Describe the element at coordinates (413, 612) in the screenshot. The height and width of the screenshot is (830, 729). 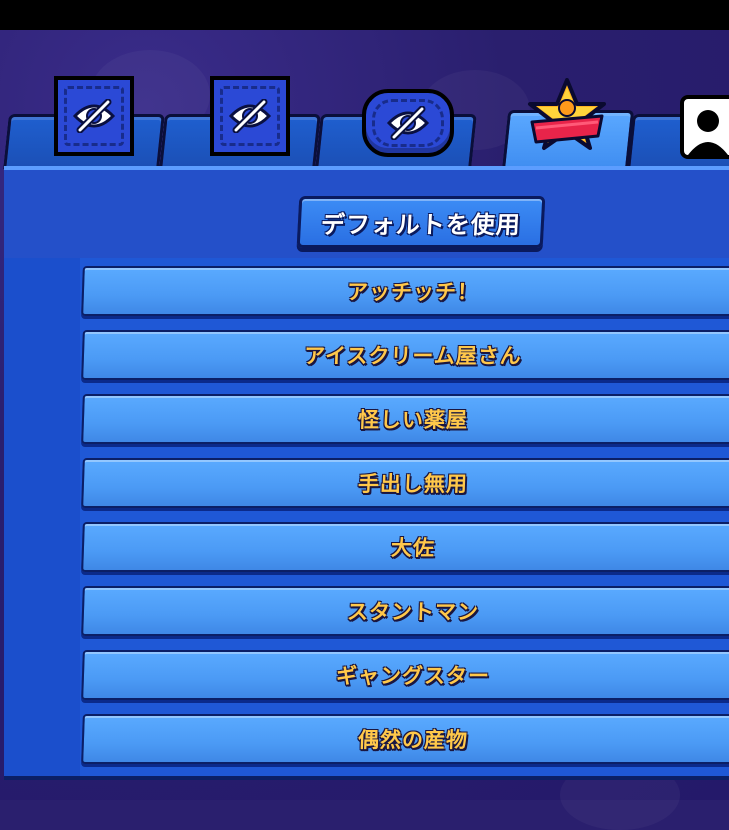
I see `title-item-label: スタントマン` at that location.